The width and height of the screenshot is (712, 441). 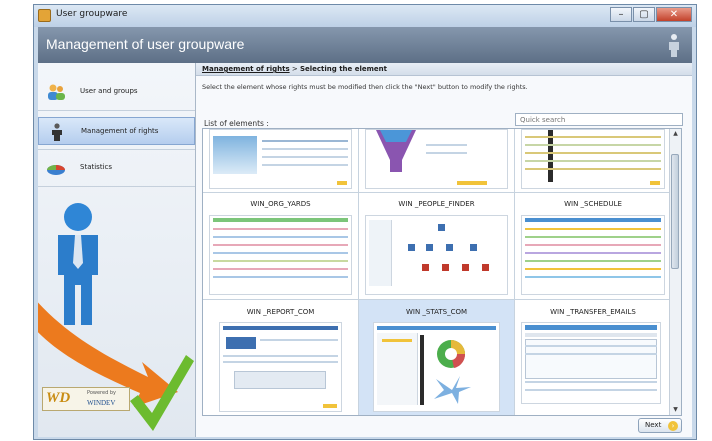 What do you see at coordinates (674, 14) in the screenshot?
I see `close-button: ✕` at bounding box center [674, 14].